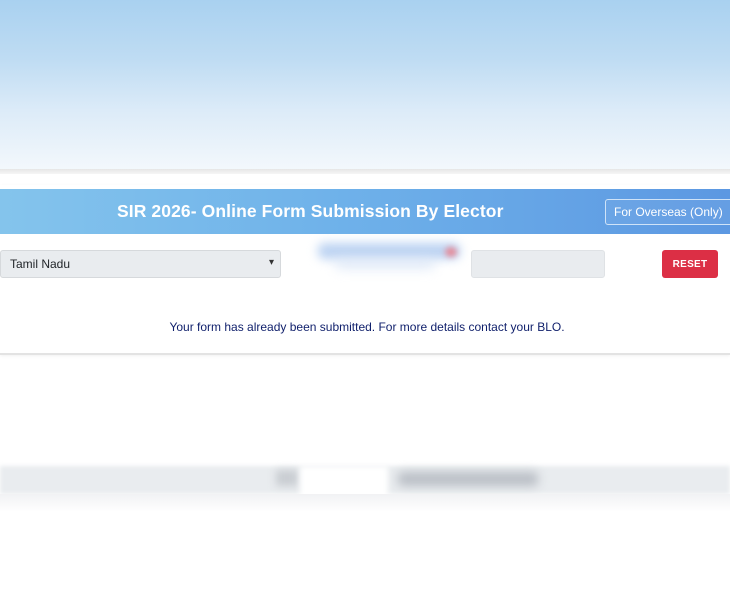 This screenshot has width=730, height=591. I want to click on overseas-link-label: For Overseas (Only), so click(668, 212).